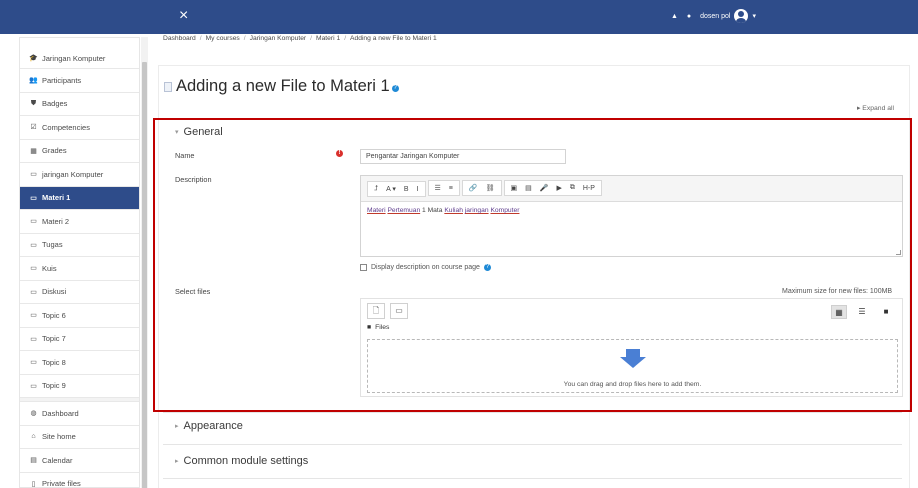 The width and height of the screenshot is (918, 488). What do you see at coordinates (54, 292) in the screenshot?
I see `sidebar-item-label: Diskusi` at bounding box center [54, 292].